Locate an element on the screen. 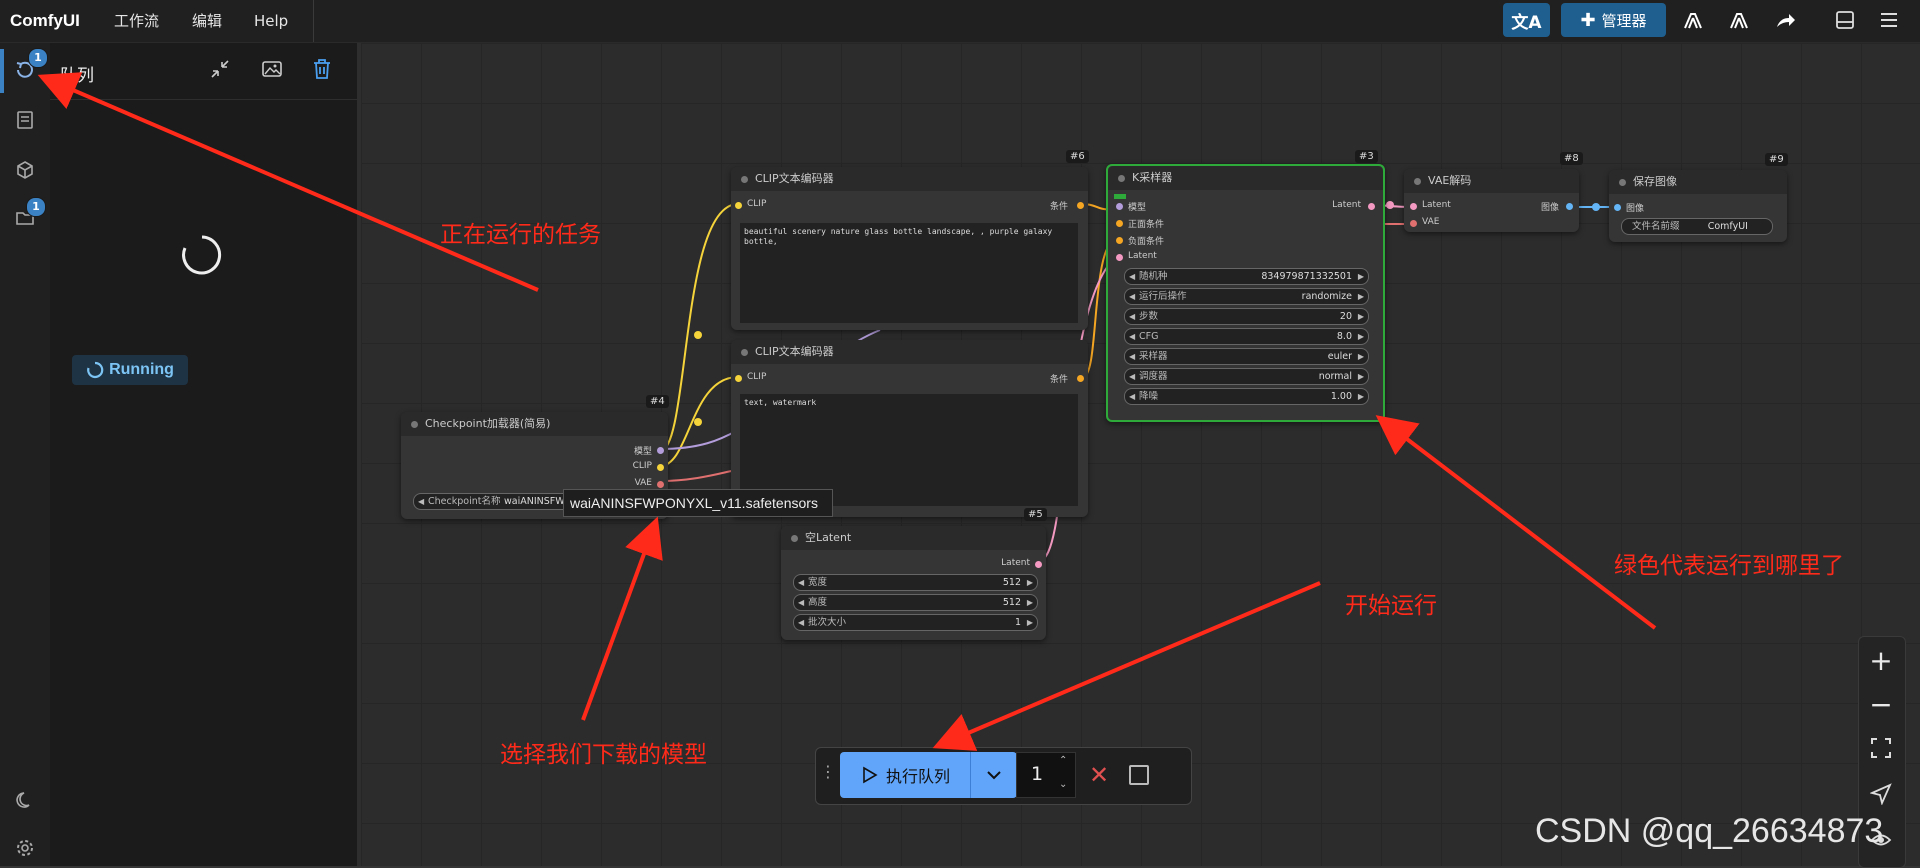 The width and height of the screenshot is (1920, 868). annotation-green-progress: 绿色代表运行到哪里了 is located at coordinates (1729, 566).